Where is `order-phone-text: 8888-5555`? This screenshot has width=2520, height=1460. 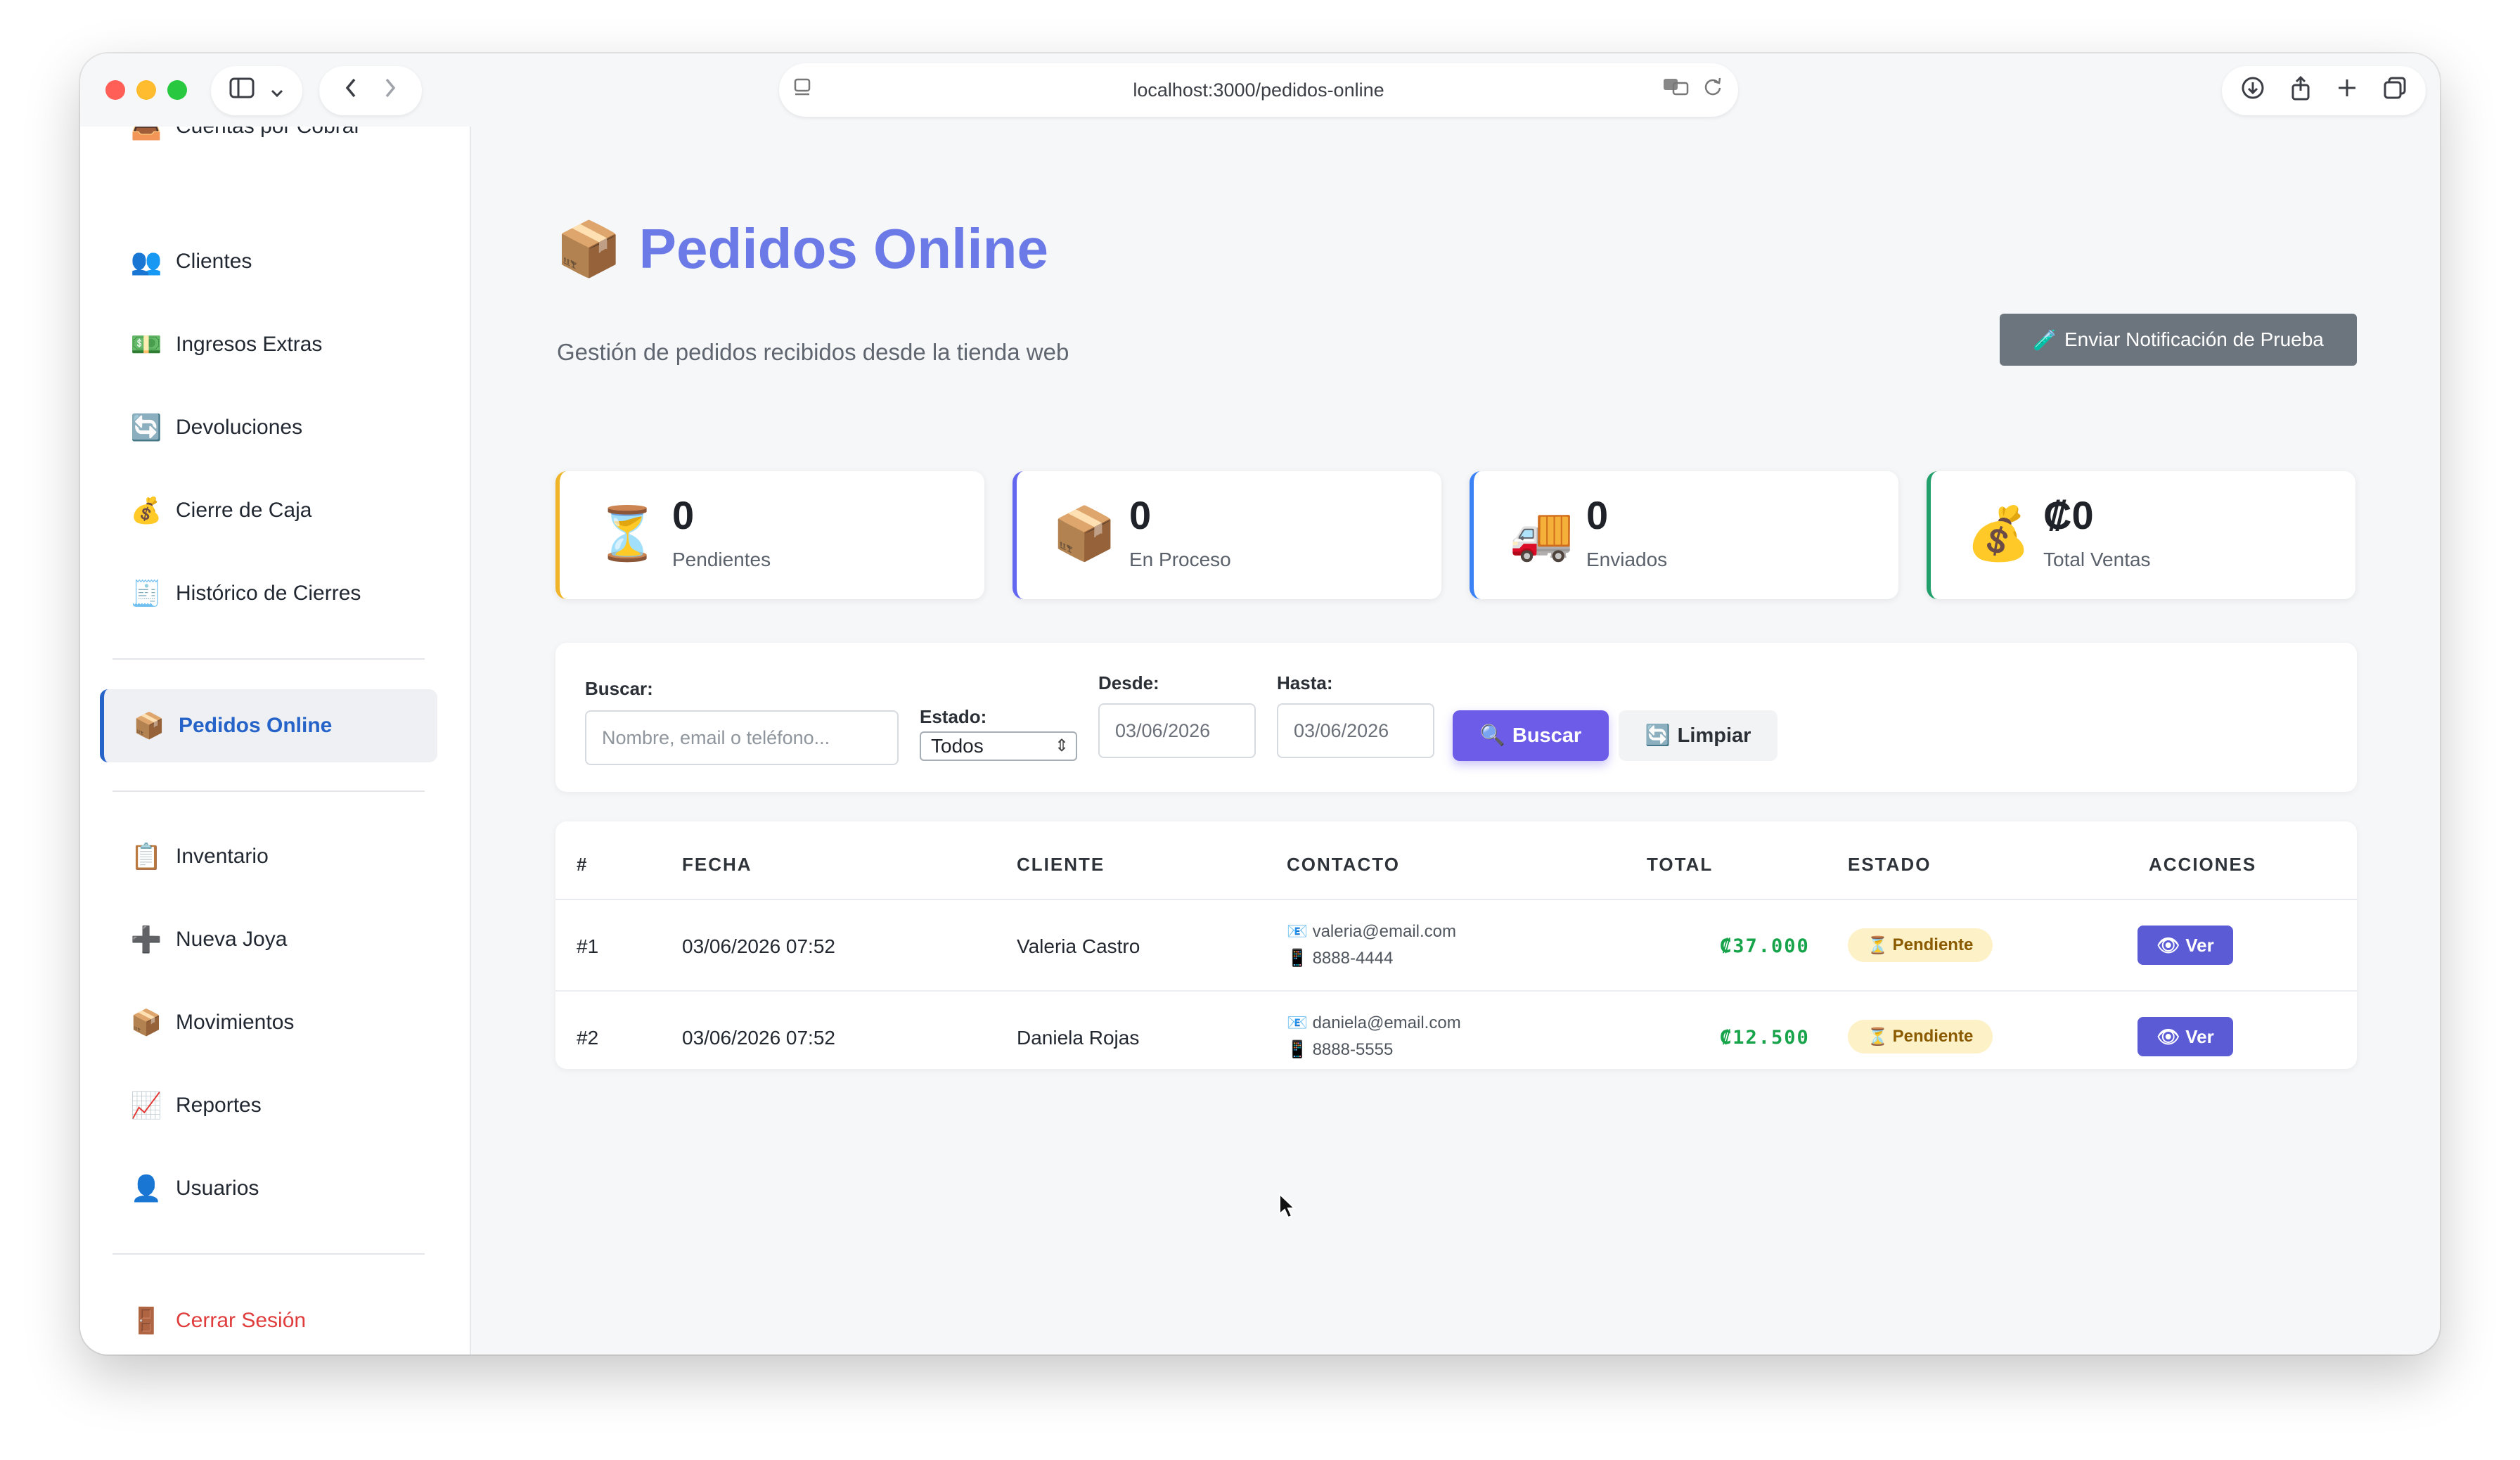 order-phone-text: 8888-5555 is located at coordinates (1353, 1049).